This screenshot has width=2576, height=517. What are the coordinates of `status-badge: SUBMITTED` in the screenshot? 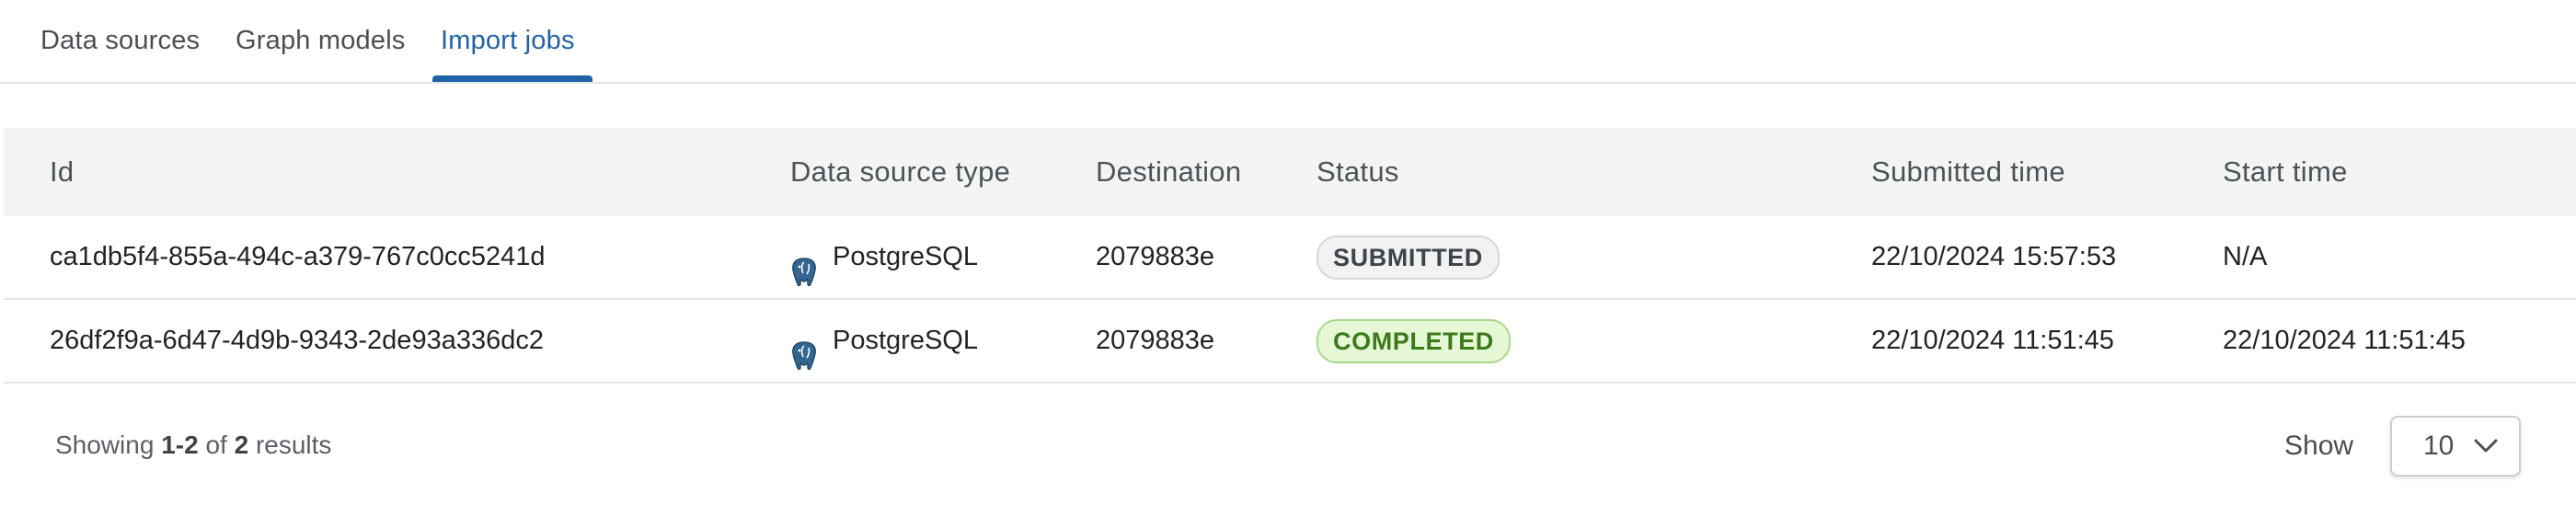 It's located at (1408, 258).